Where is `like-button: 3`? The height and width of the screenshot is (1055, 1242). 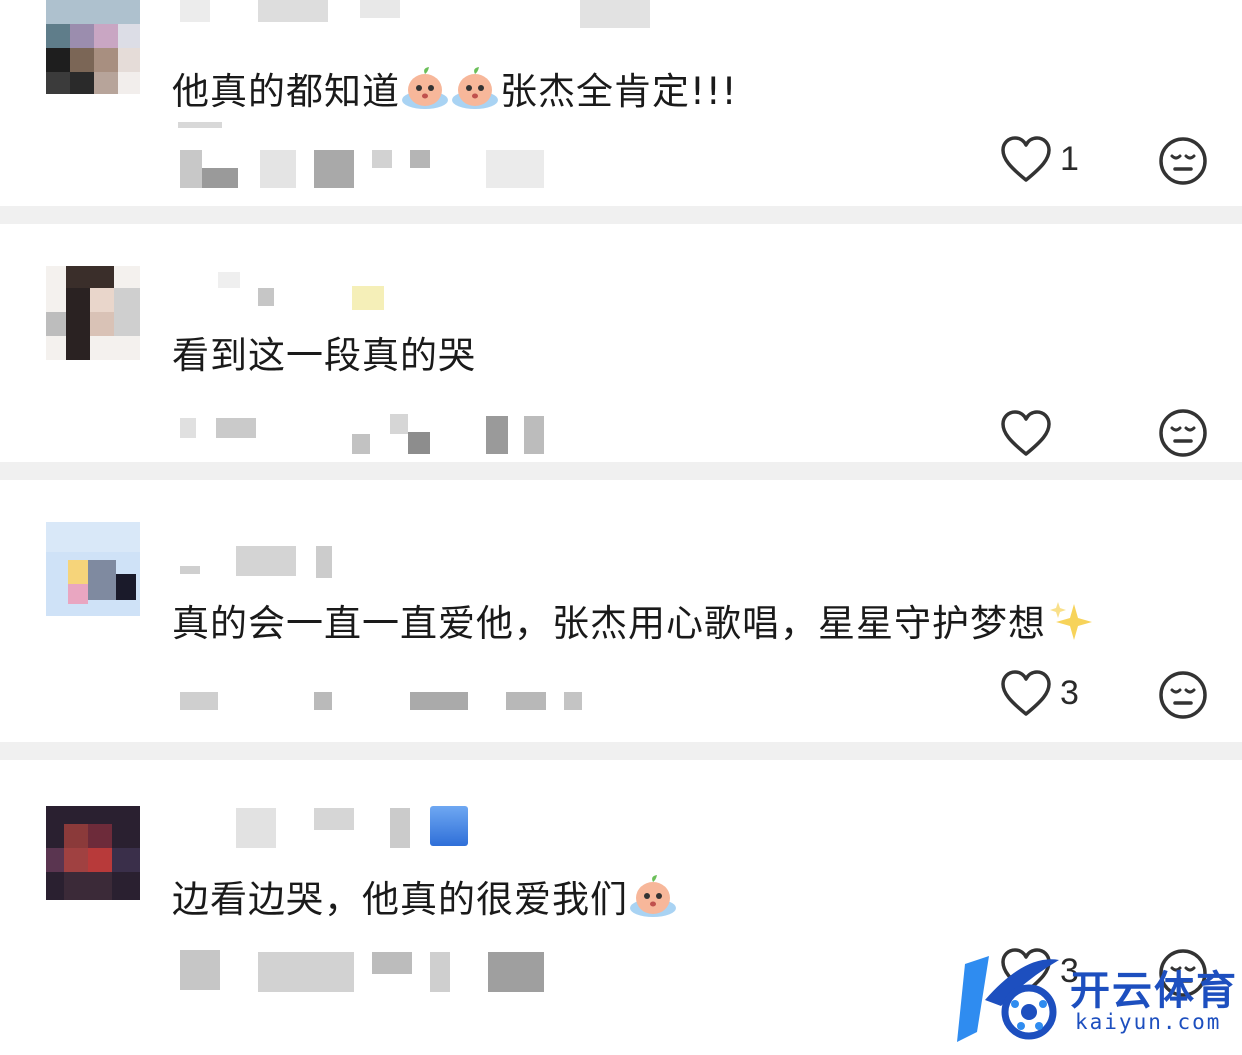 like-button: 3 is located at coordinates (1045, 694).